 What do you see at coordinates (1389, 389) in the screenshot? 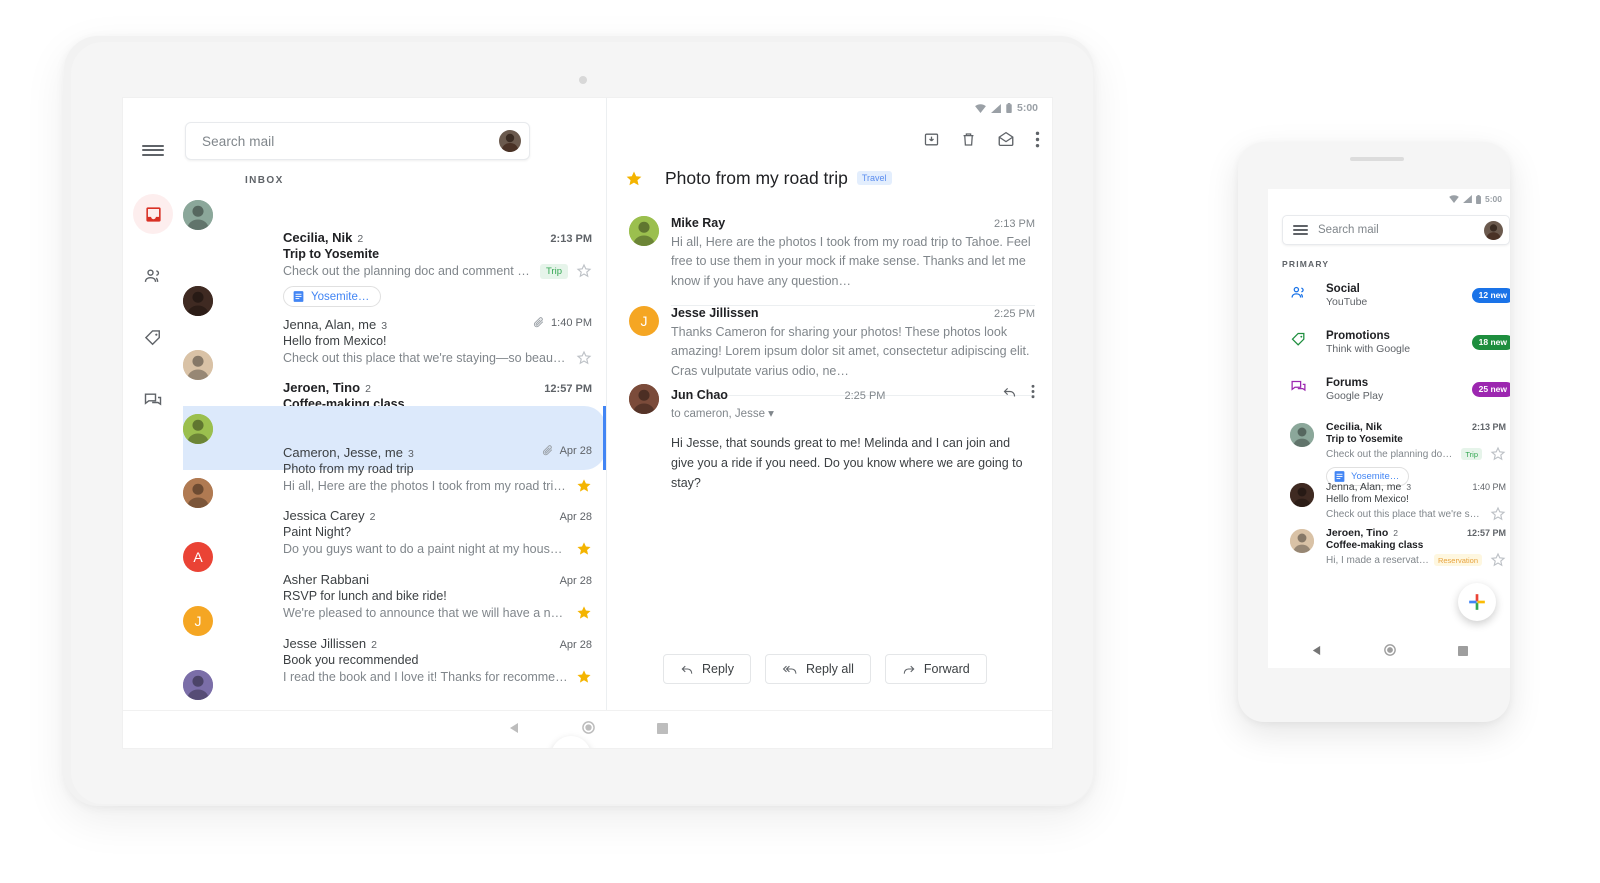
I see `phone-category-row: Forums Google Play 25 new` at bounding box center [1389, 389].